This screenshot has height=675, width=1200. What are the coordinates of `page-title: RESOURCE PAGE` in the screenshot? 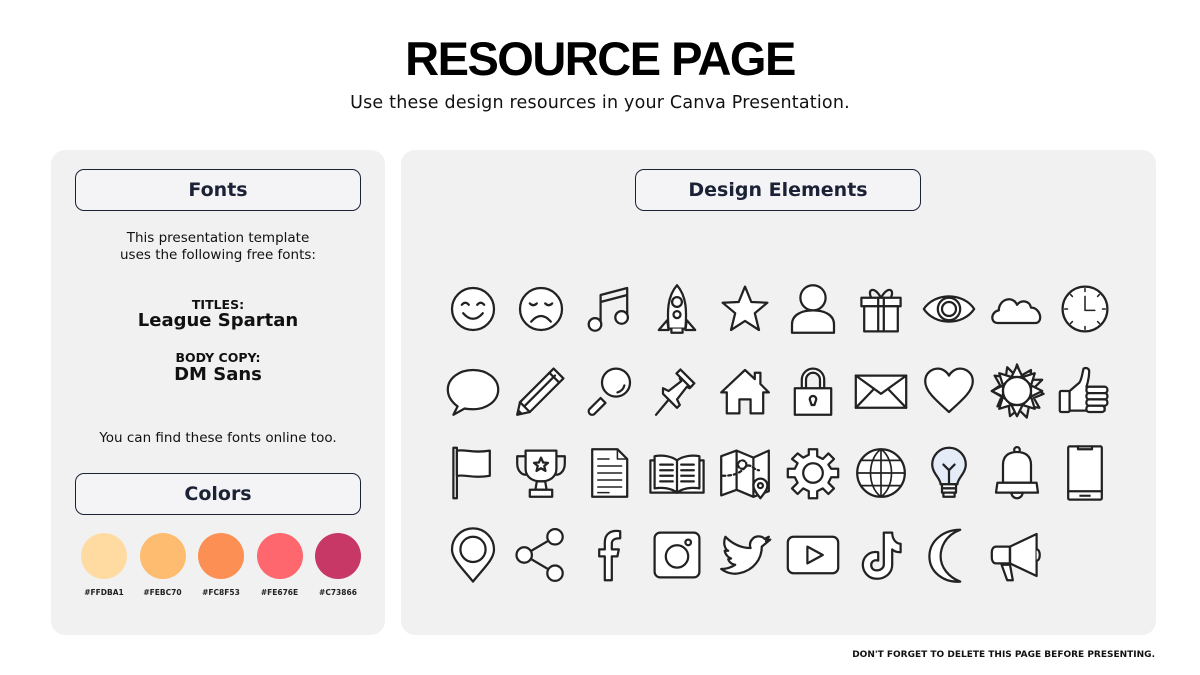 It's located at (600, 58).